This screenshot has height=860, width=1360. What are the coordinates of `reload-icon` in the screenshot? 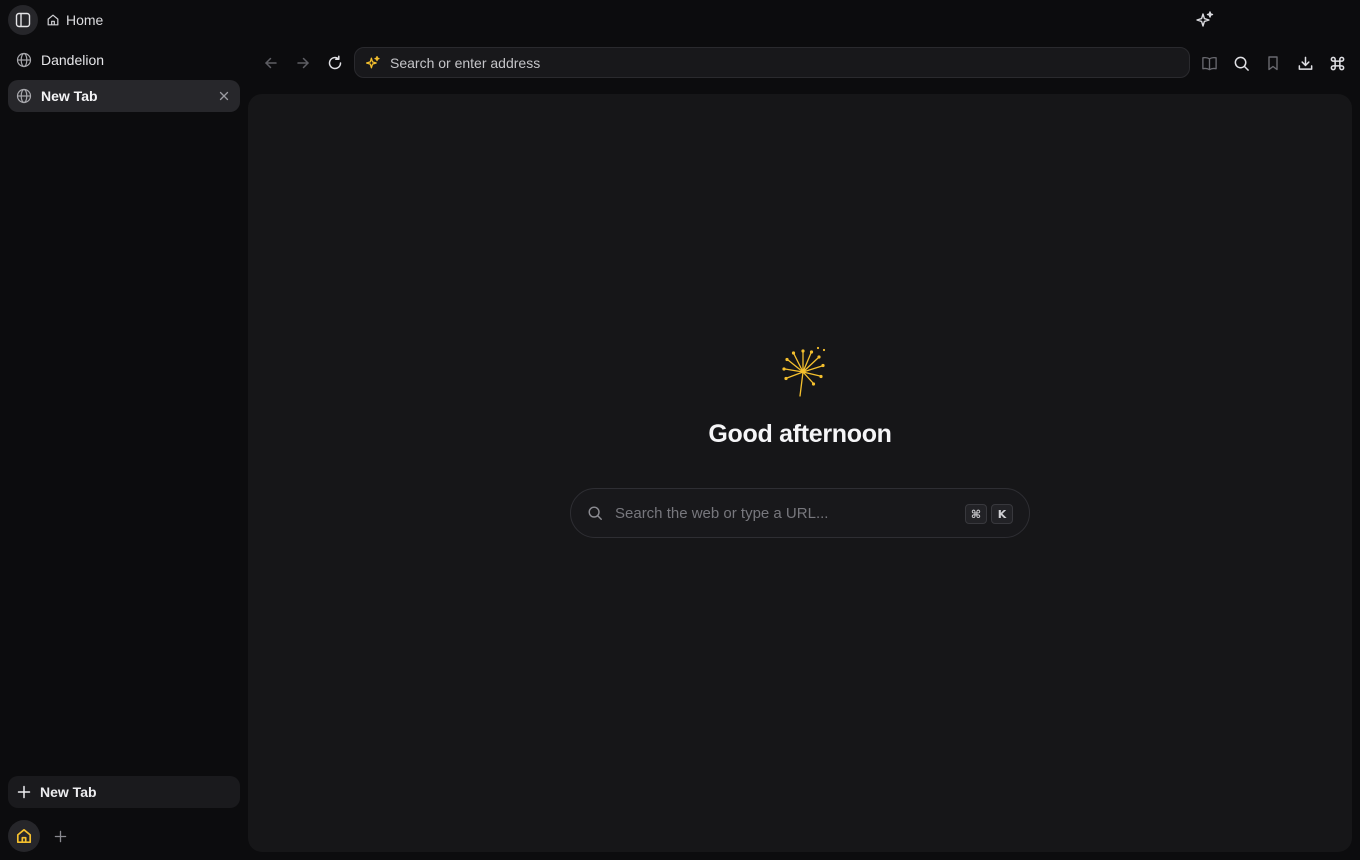 It's located at (335, 63).